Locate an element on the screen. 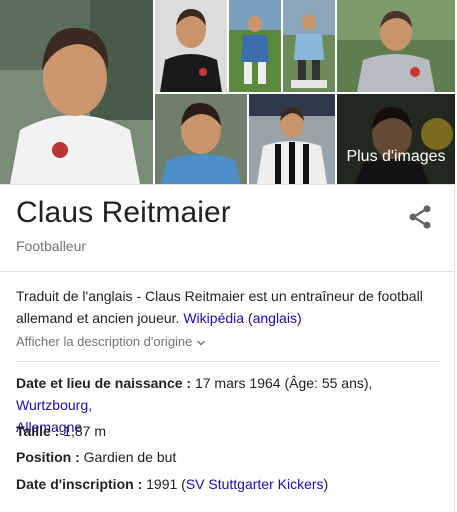 This screenshot has width=457, height=512. header-divider is located at coordinates (227, 271).